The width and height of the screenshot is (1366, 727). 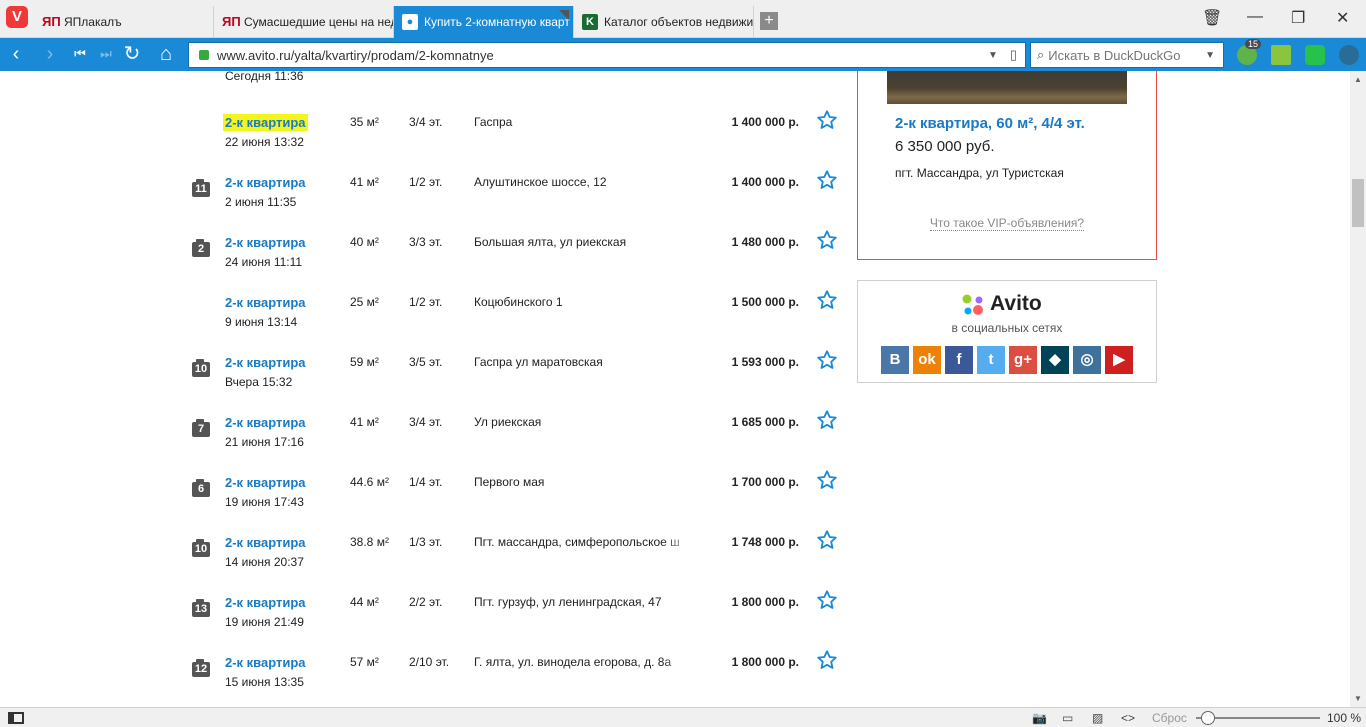 What do you see at coordinates (1344, 718) in the screenshot?
I see `zoom-level: 100 %` at bounding box center [1344, 718].